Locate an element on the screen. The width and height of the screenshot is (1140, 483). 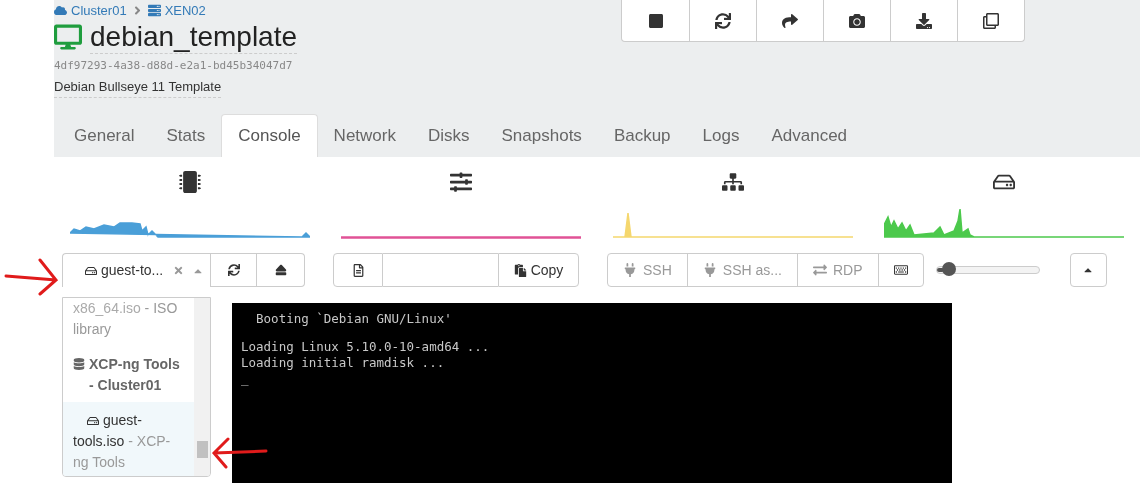
stop-icon is located at coordinates (655, 20).